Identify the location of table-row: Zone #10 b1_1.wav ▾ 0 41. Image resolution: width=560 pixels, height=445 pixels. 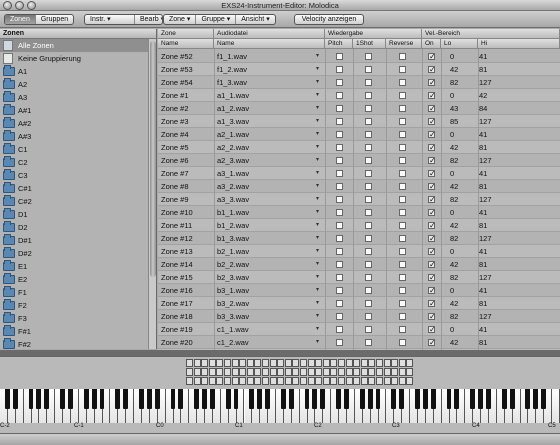
(359, 212).